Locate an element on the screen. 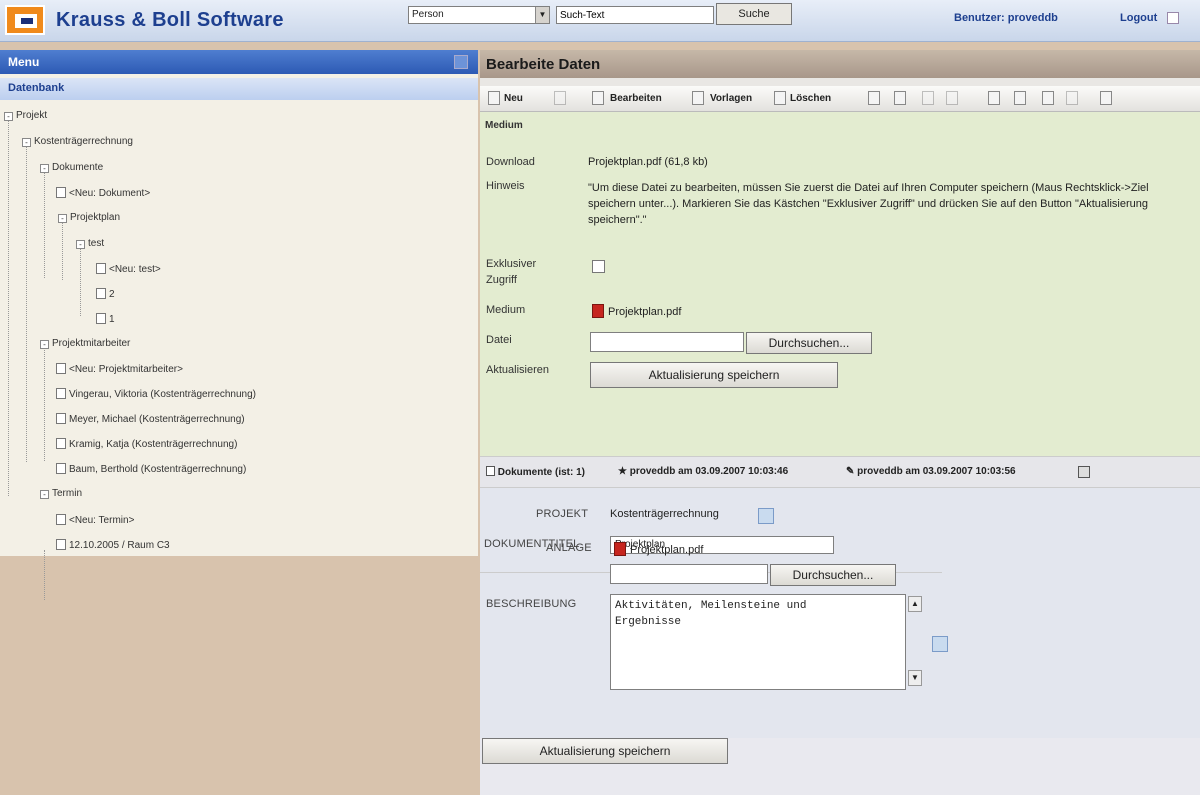  edited-info: ✎ proveddb am 03.09.2007 10:03:56 is located at coordinates (931, 471).